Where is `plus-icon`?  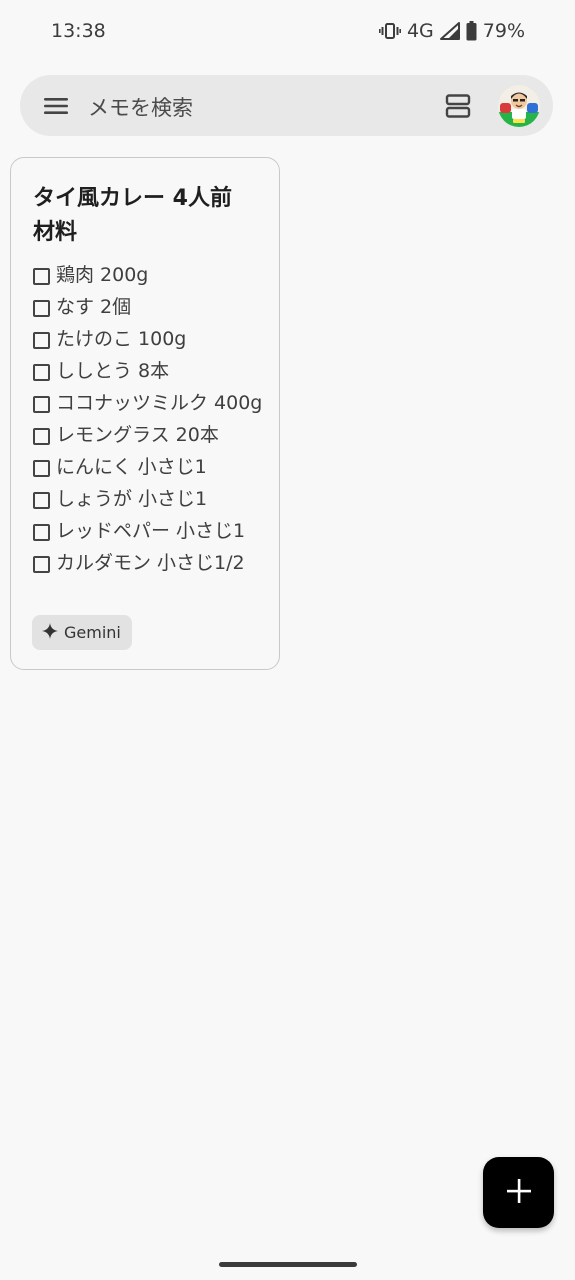 plus-icon is located at coordinates (519, 1193).